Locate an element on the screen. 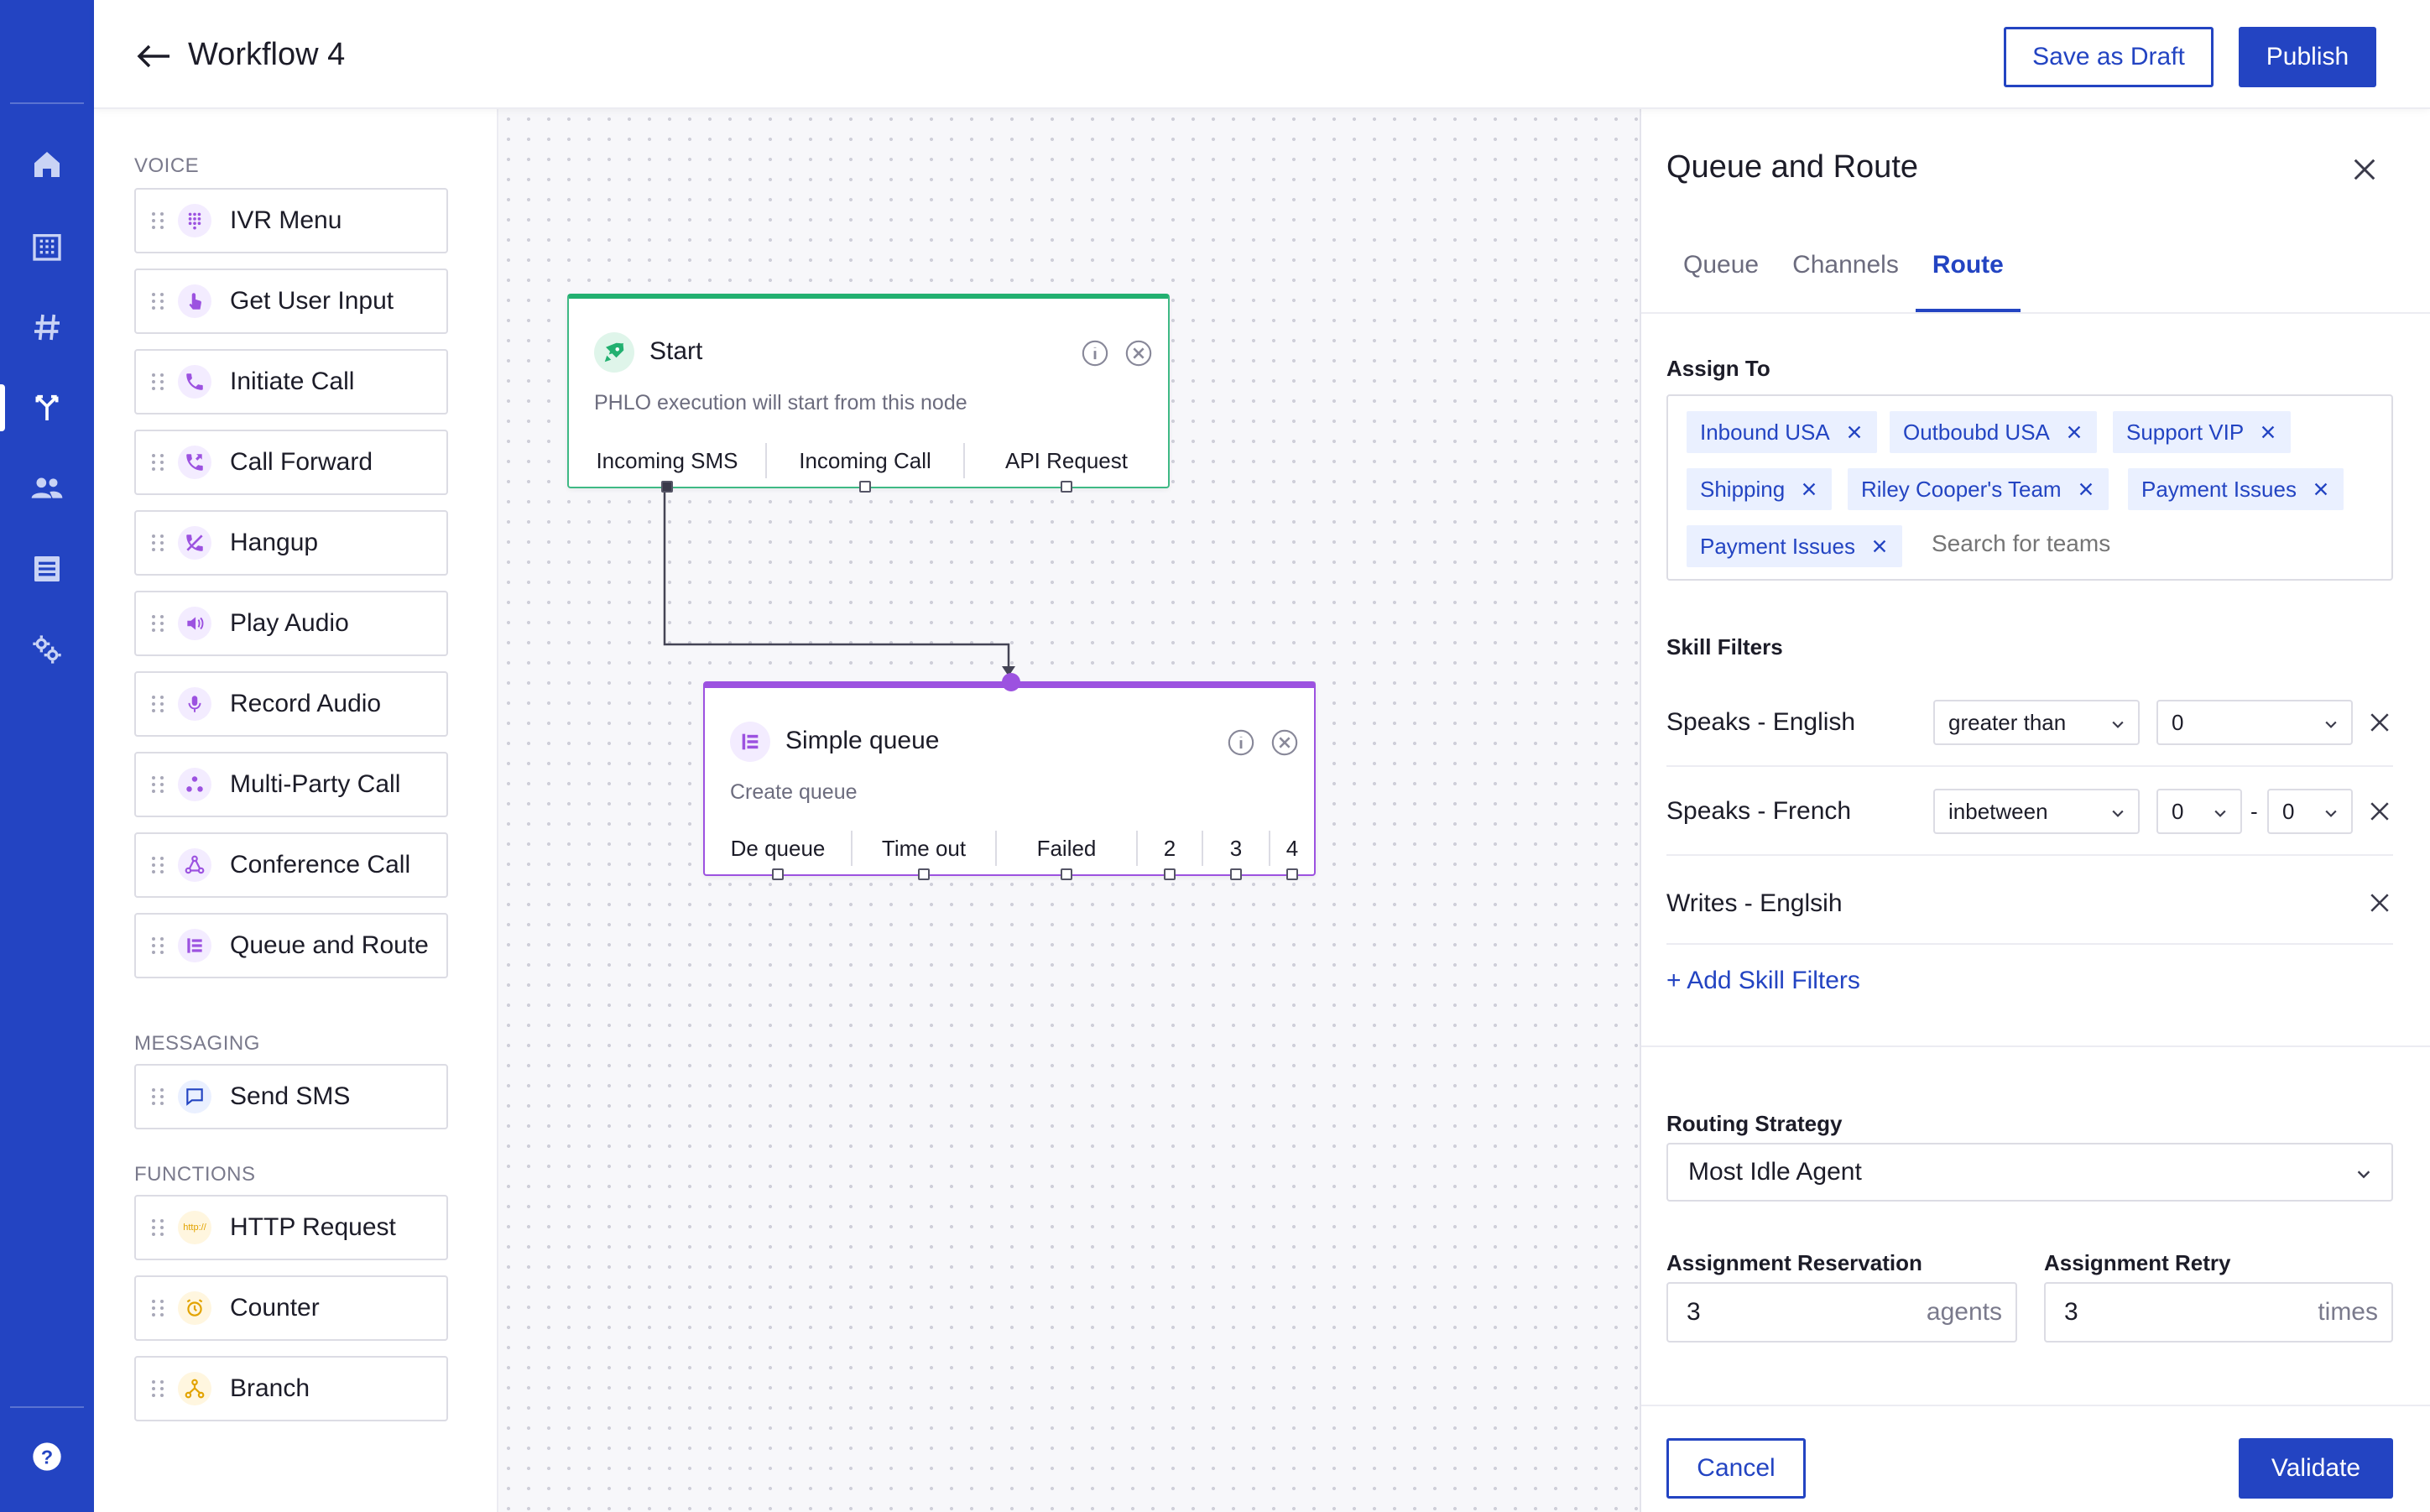 The width and height of the screenshot is (2430, 1512). palette-item-record-audio: Record Audio is located at coordinates (291, 704).